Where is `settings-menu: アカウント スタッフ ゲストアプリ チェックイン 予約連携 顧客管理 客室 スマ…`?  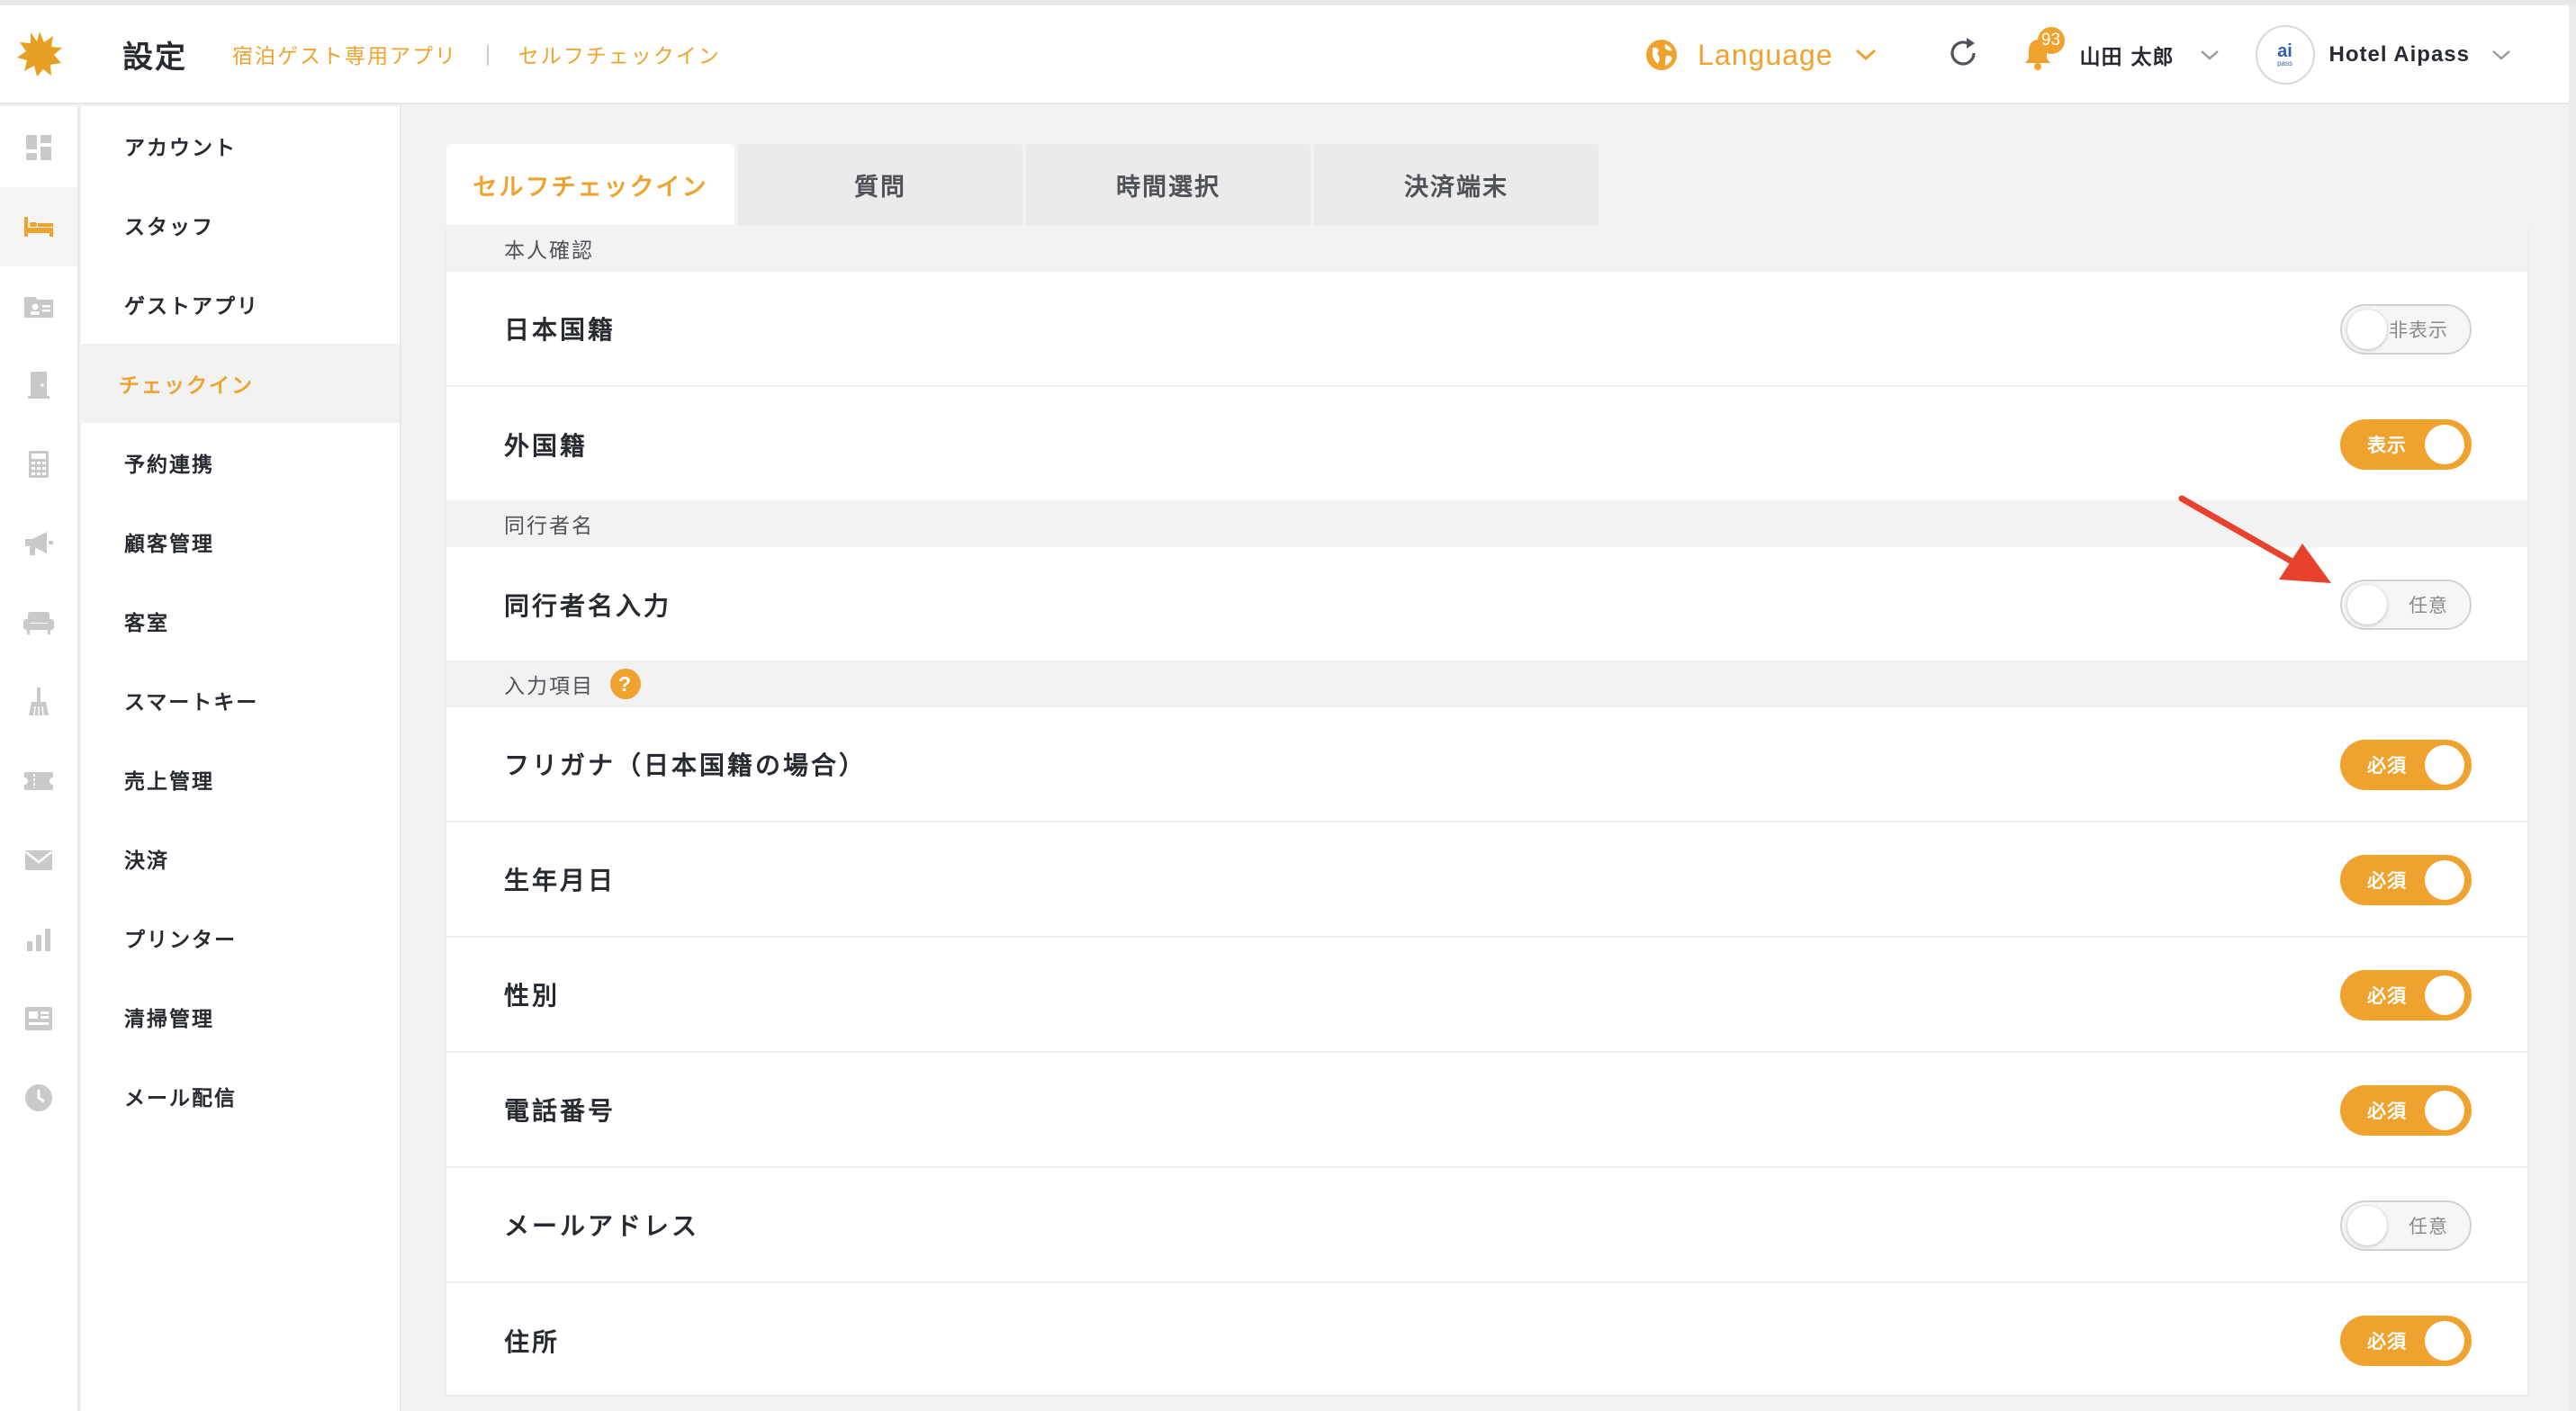
settings-menu: アカウント スタッフ ゲストアプリ チェックイン 予約連携 顧客管理 客室 スマ… is located at coordinates (241, 758).